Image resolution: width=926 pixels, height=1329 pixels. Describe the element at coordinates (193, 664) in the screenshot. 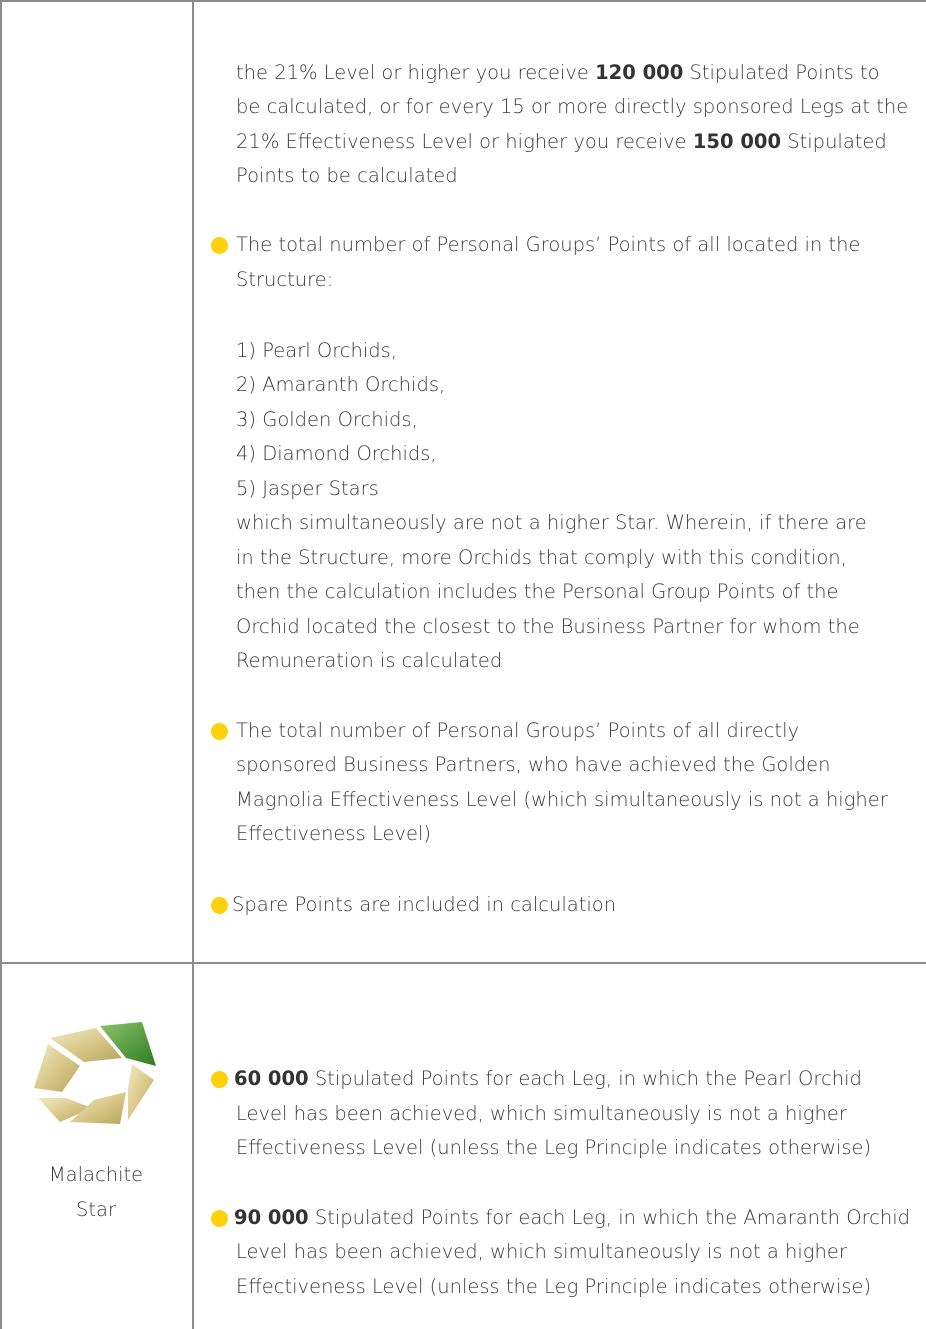

I see `table-column-divider` at that location.